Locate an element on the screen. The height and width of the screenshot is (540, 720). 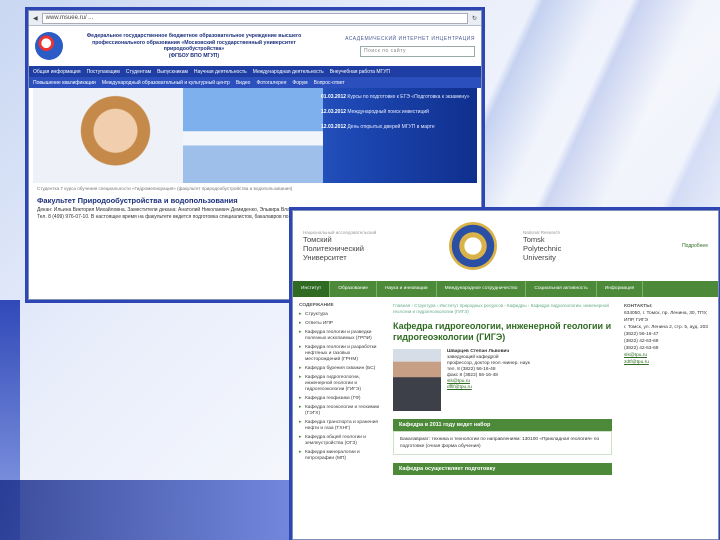
contact-email: sls@tpu.ru is located at coordinates (668, 355).